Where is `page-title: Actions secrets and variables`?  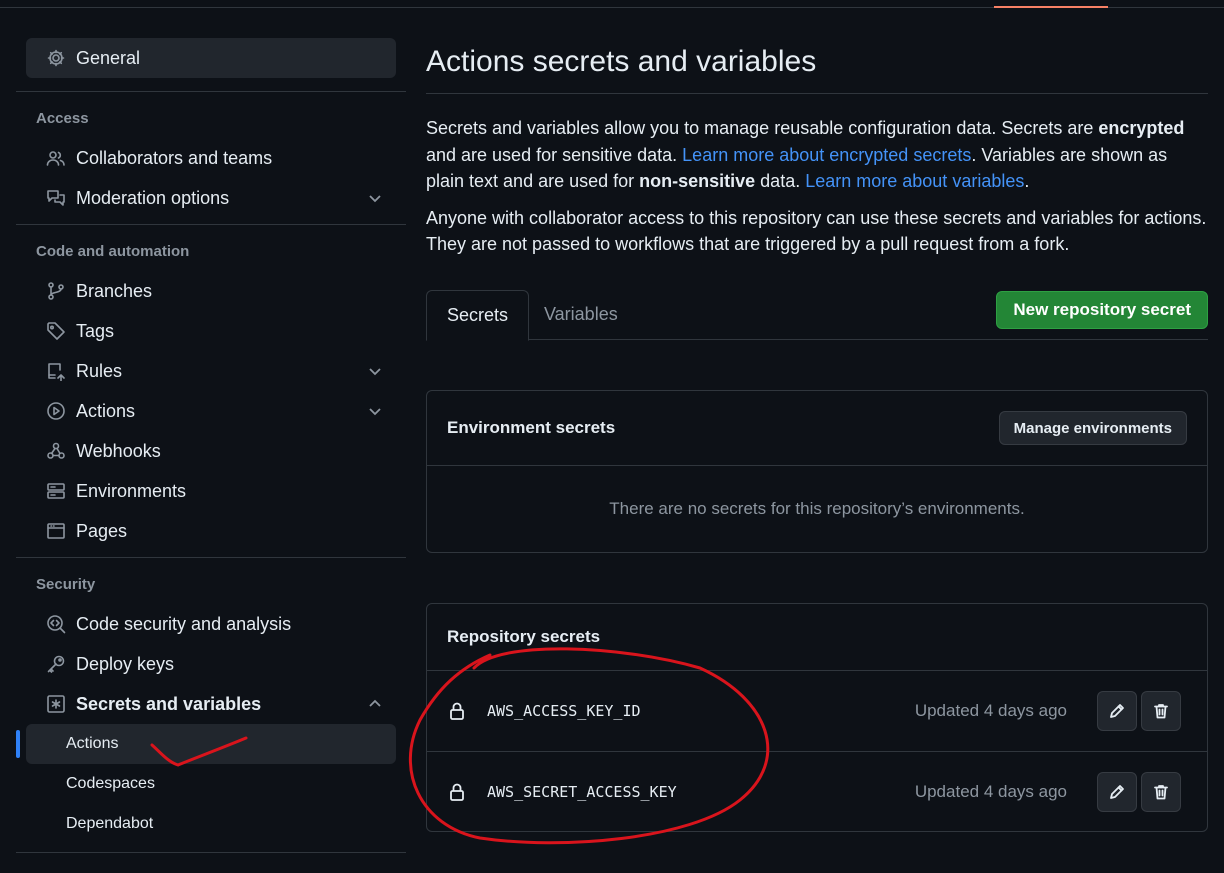 page-title: Actions secrets and variables is located at coordinates (817, 66).